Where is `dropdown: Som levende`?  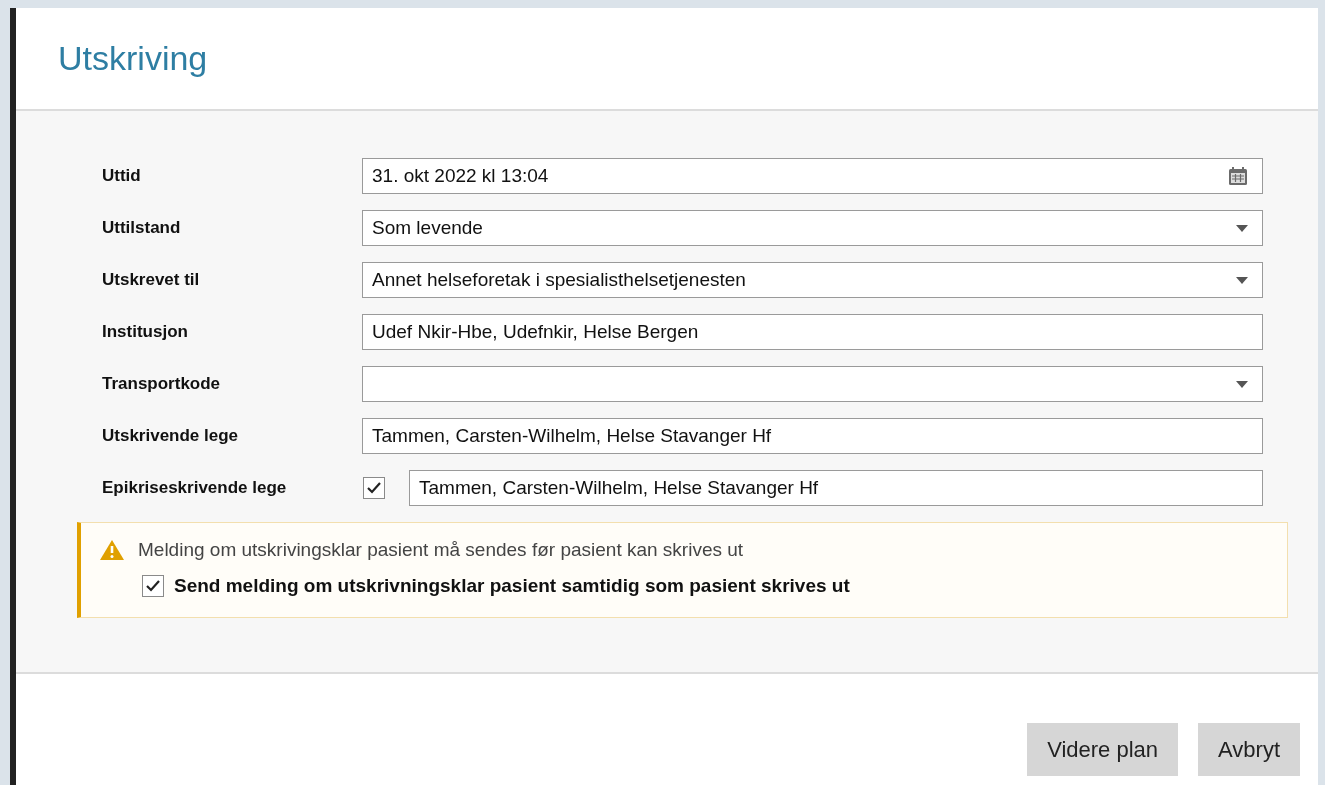 dropdown: Som levende is located at coordinates (812, 228).